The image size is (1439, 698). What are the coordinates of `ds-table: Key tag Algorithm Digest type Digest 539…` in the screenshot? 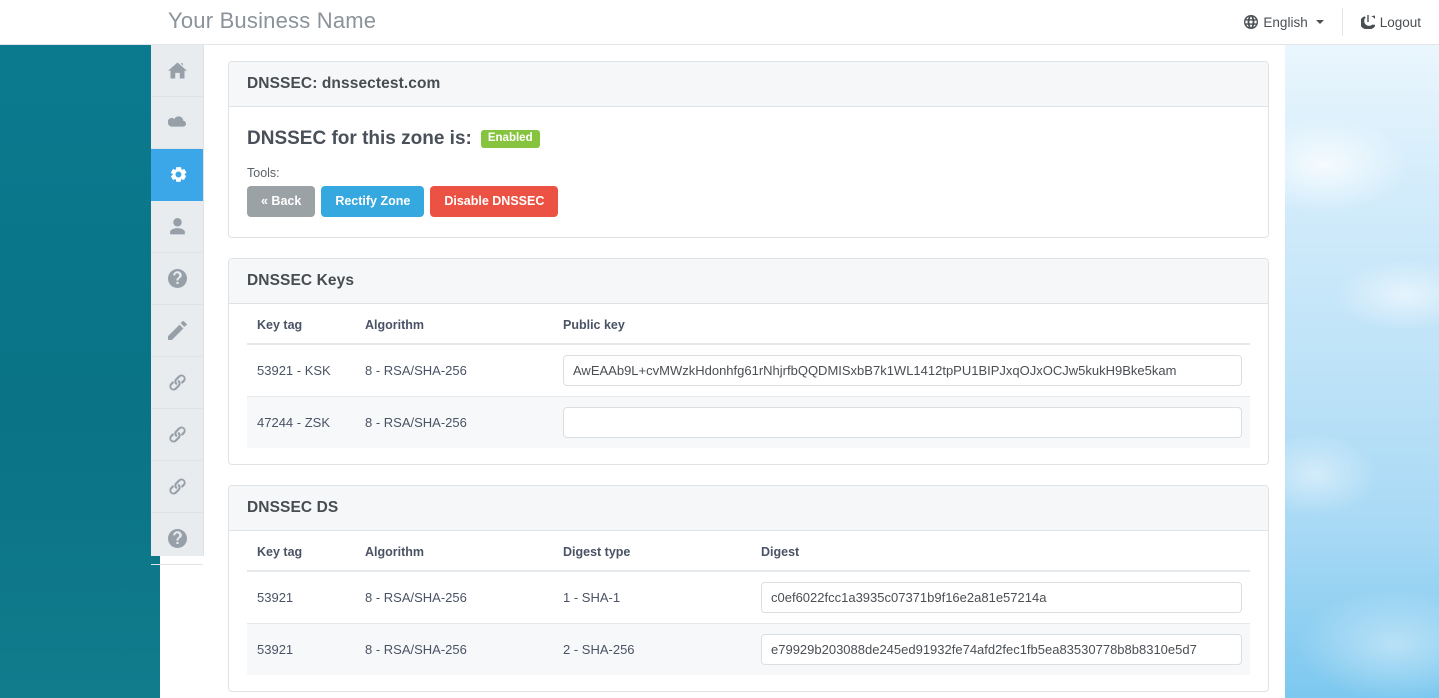 It's located at (748, 604).